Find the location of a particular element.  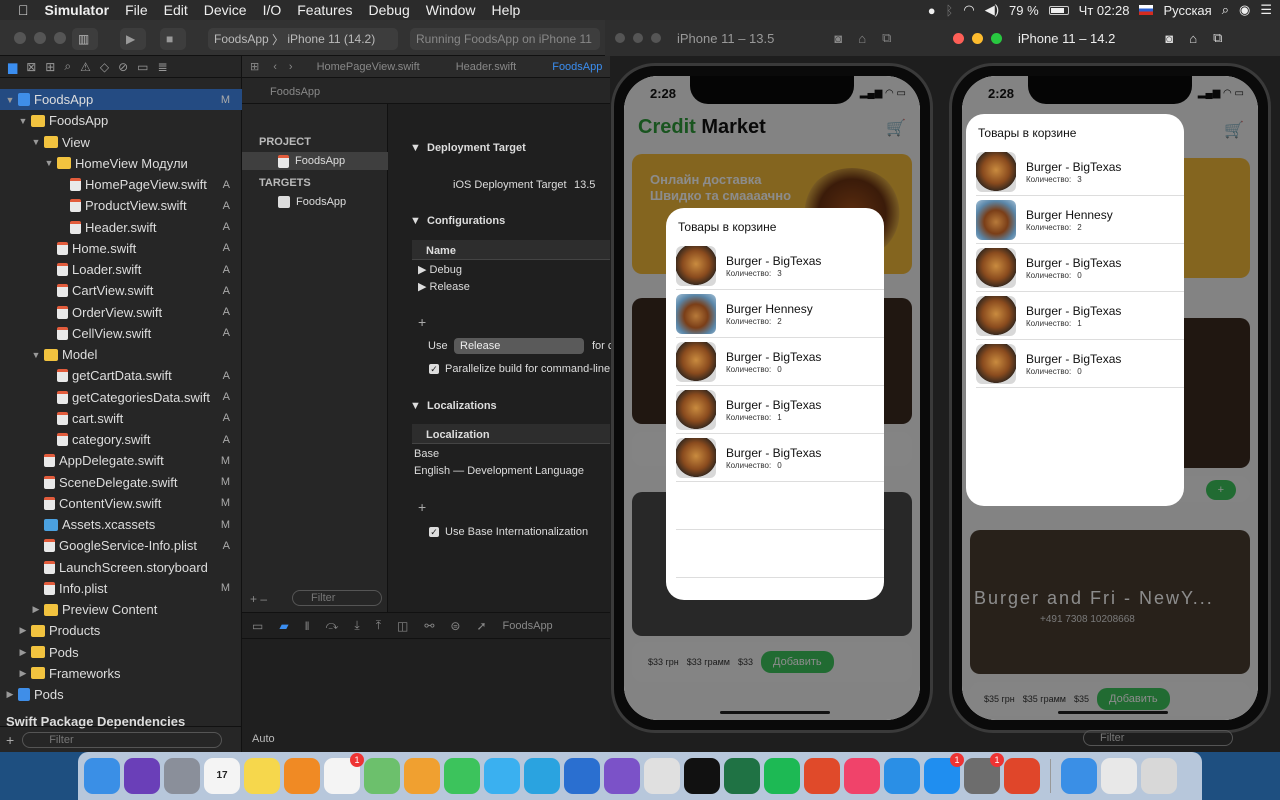

navigator-item: CellView.swift A is located at coordinates (121, 333).